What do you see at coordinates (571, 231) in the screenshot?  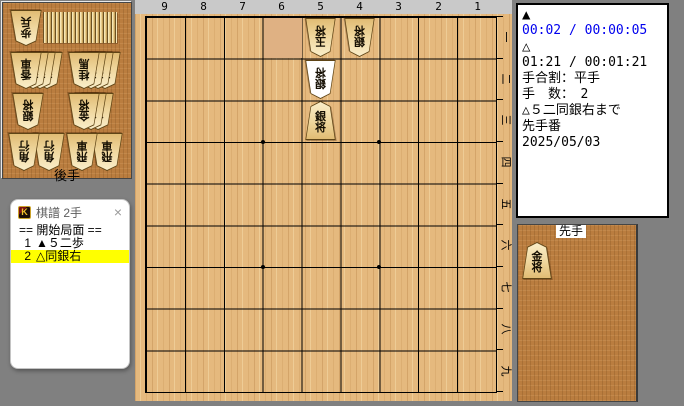 I see `sente-label: 先手` at bounding box center [571, 231].